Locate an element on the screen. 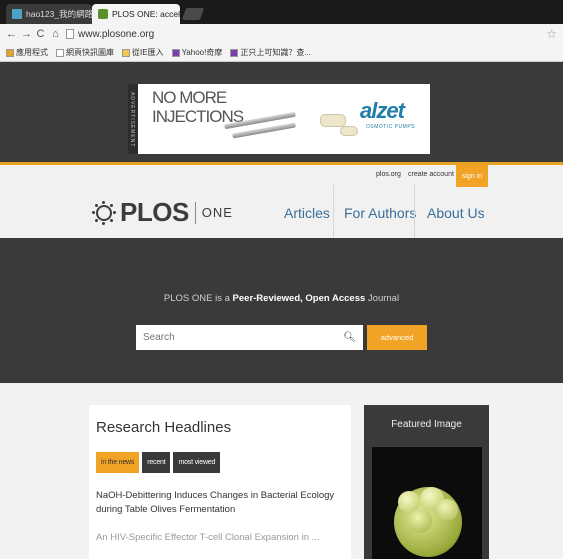 The width and height of the screenshot is (563, 559). search-input is located at coordinates (243, 337).